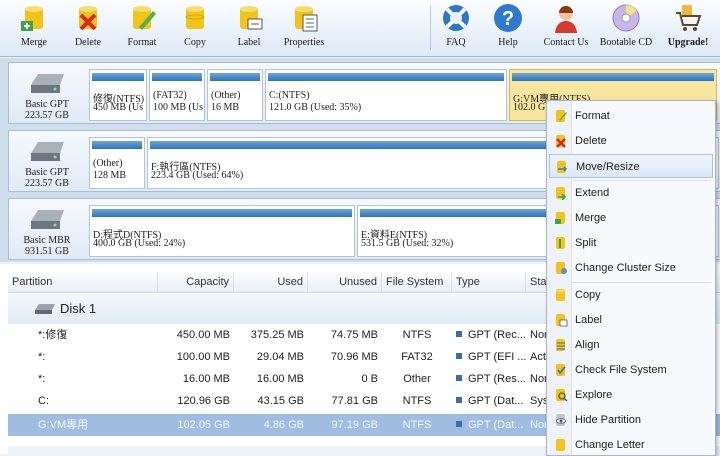 The width and height of the screenshot is (720, 456). What do you see at coordinates (631, 116) in the screenshot?
I see `menu-item-format: Format` at bounding box center [631, 116].